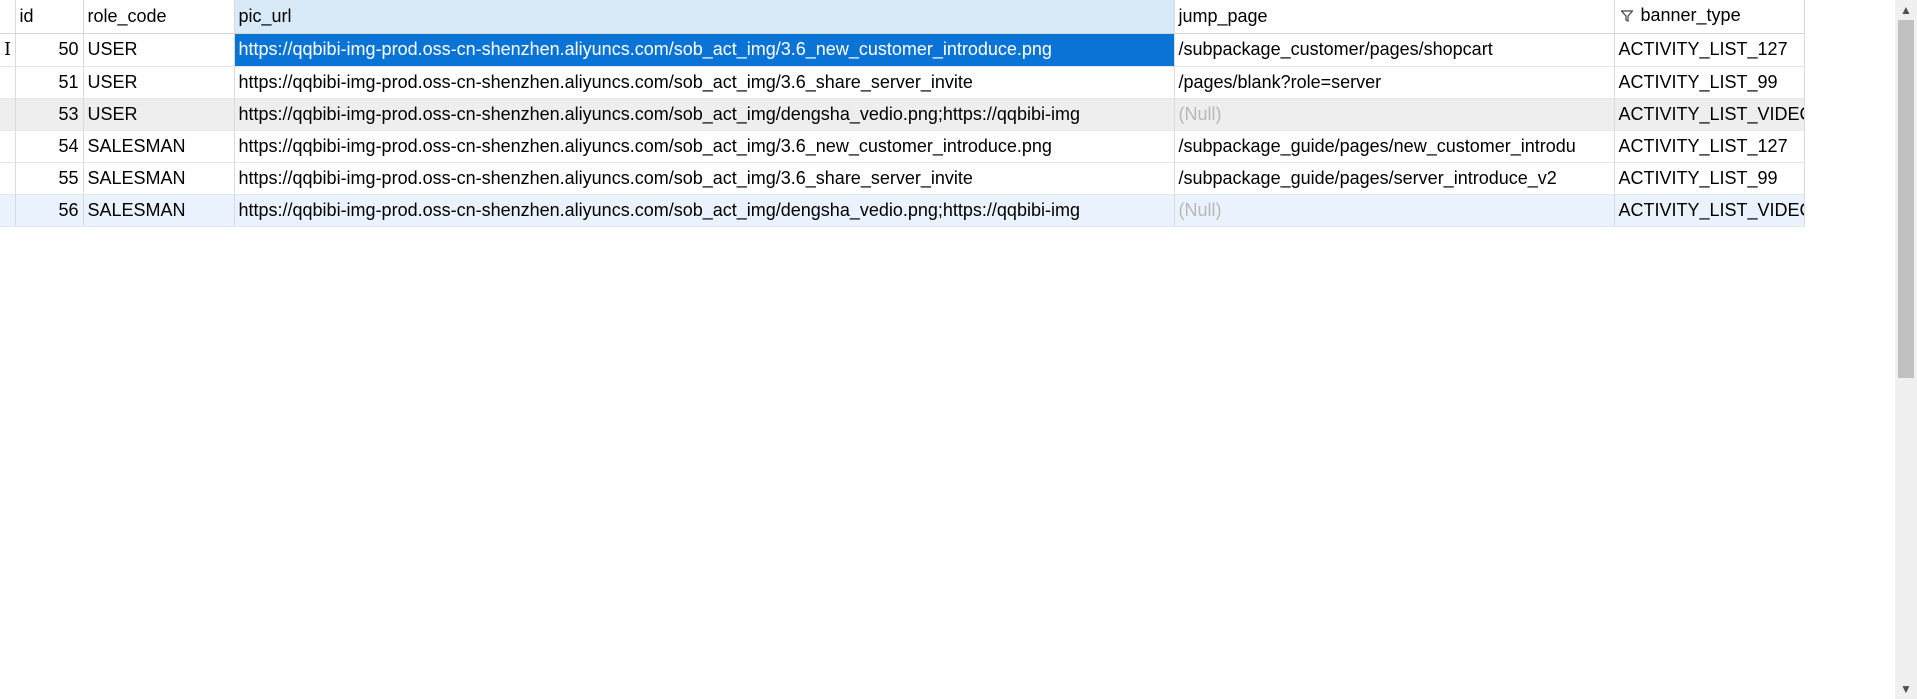 This screenshot has width=1917, height=699. Describe the element at coordinates (1394, 17) in the screenshot. I see `column-header-jump-page: jump_page` at that location.